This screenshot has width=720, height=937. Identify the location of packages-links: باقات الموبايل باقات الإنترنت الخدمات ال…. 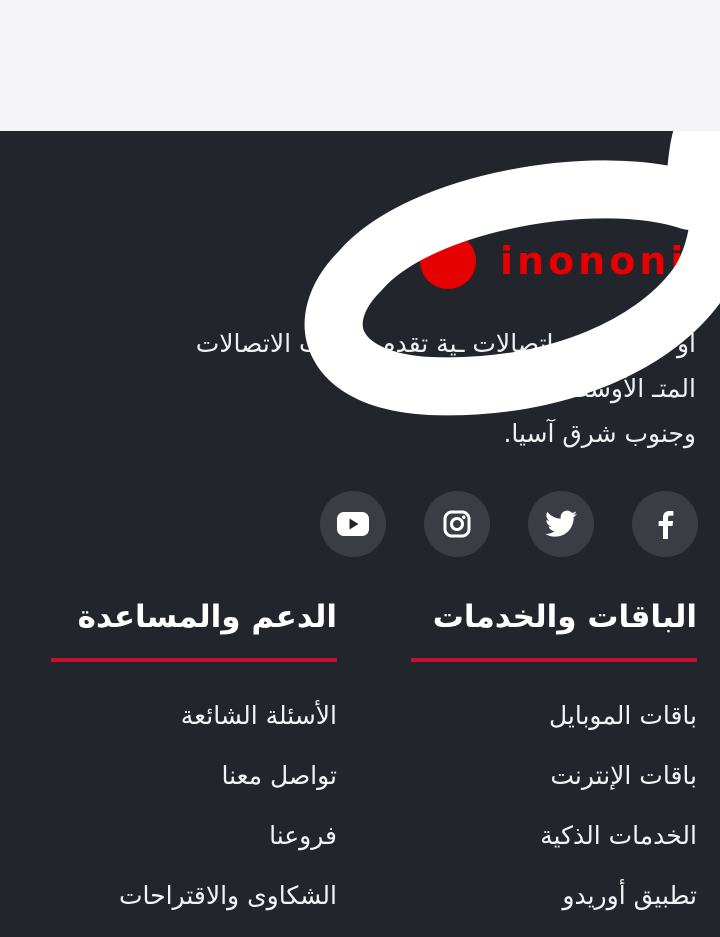
(552, 806).